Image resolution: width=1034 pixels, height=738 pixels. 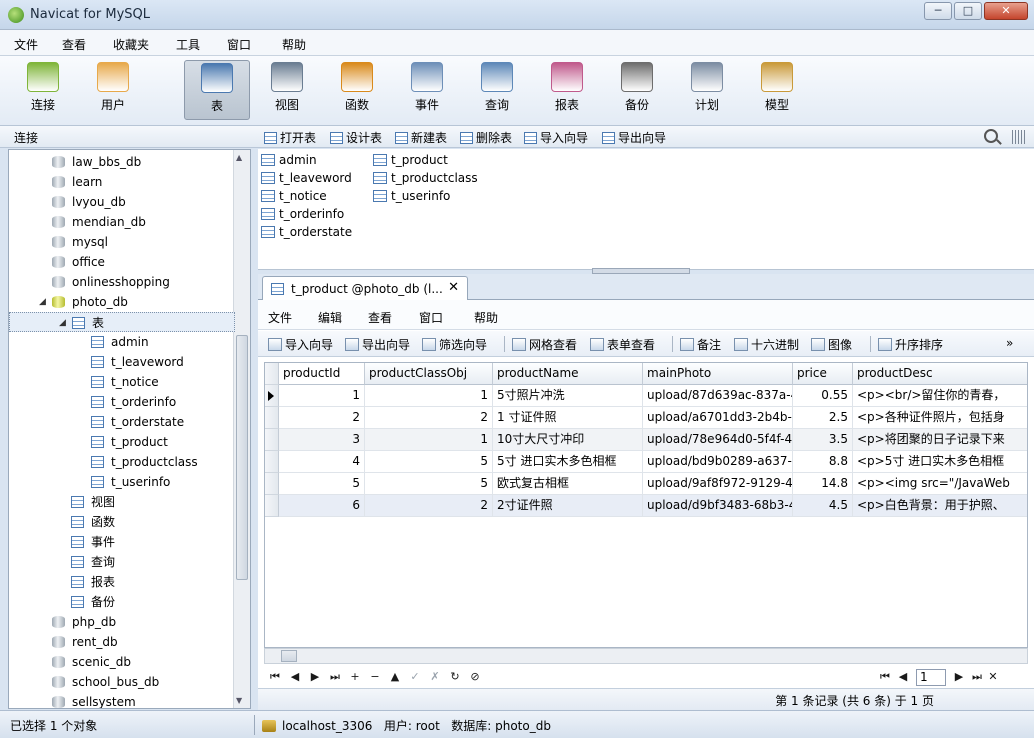 What do you see at coordinates (122, 282) in the screenshot?
I see `tree-item-onlinesshopping: onlinesshopping` at bounding box center [122, 282].